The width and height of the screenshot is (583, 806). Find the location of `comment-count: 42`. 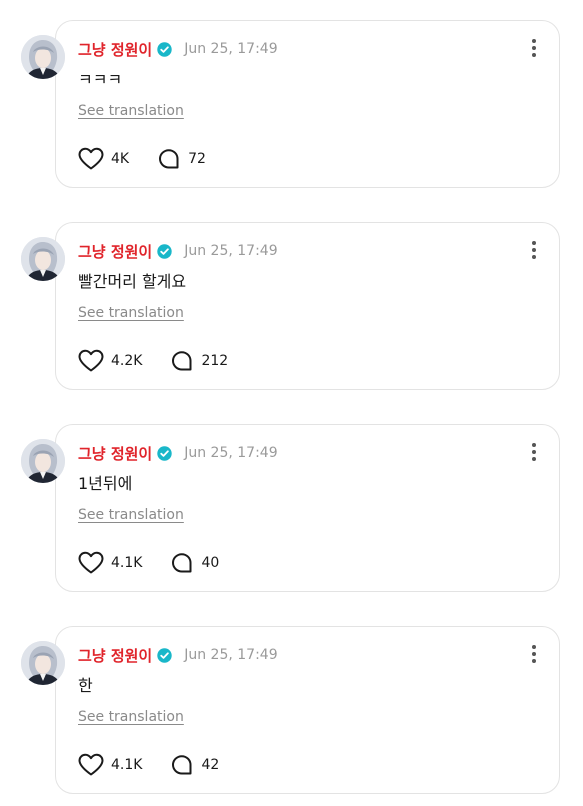

comment-count: 42 is located at coordinates (210, 765).